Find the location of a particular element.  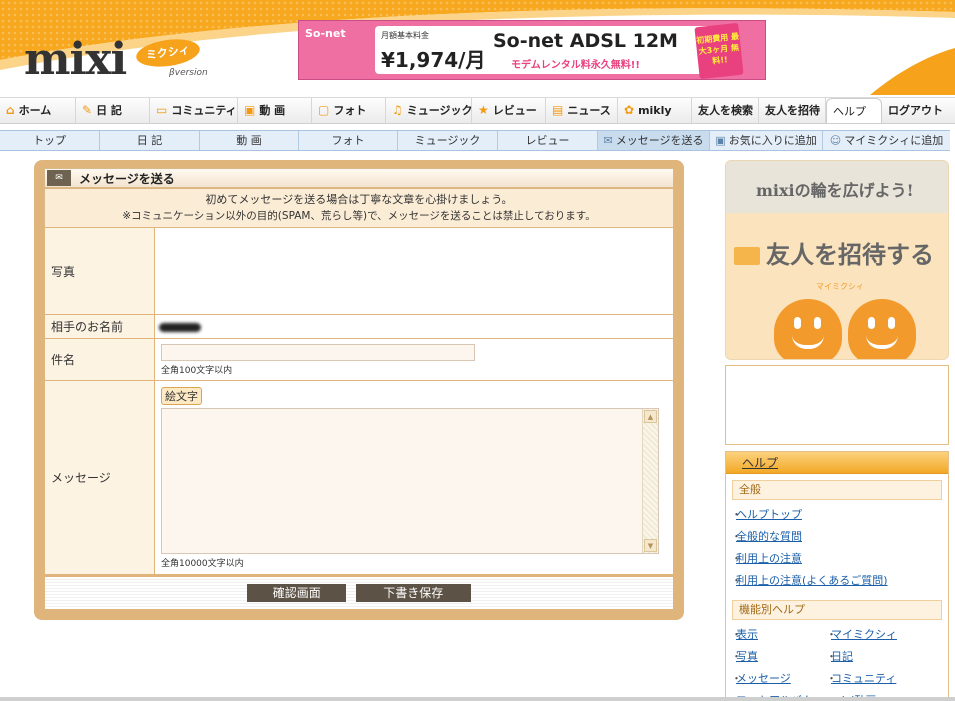

ad-subtitle: モデムレンタル料永久無料!! is located at coordinates (575, 65).